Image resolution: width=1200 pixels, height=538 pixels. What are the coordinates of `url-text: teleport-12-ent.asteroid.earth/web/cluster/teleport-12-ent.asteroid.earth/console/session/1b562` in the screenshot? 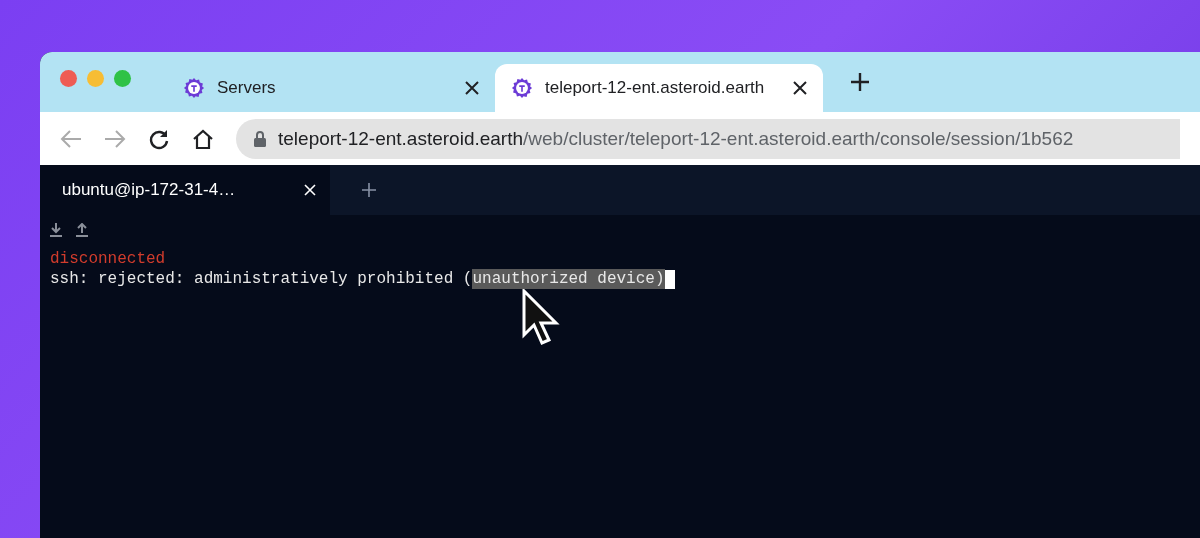 It's located at (676, 138).